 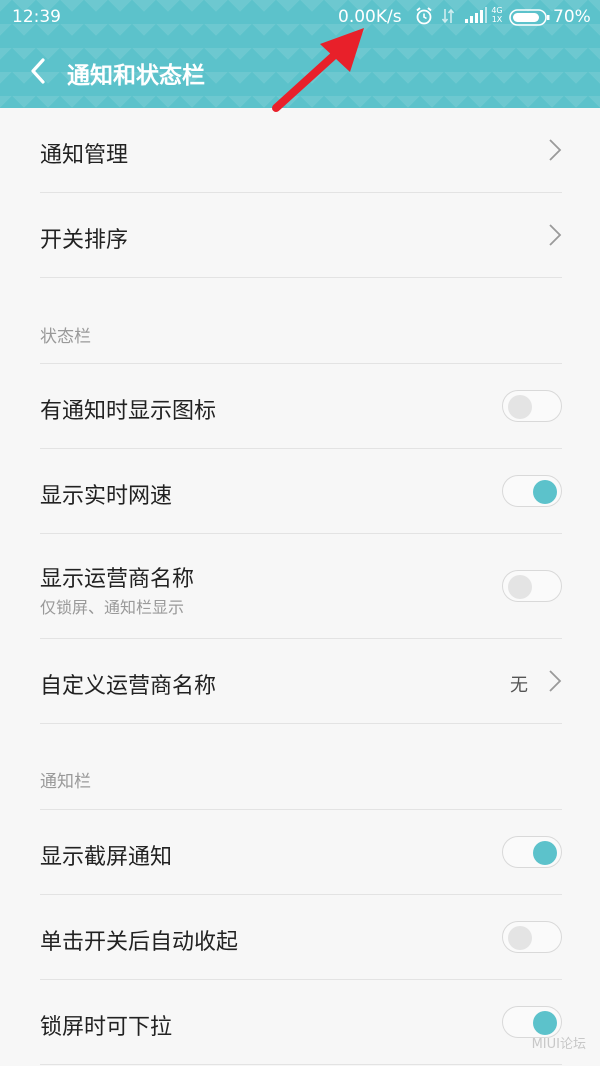 I want to click on auto-collapse-toggle, so click(x=532, y=937).